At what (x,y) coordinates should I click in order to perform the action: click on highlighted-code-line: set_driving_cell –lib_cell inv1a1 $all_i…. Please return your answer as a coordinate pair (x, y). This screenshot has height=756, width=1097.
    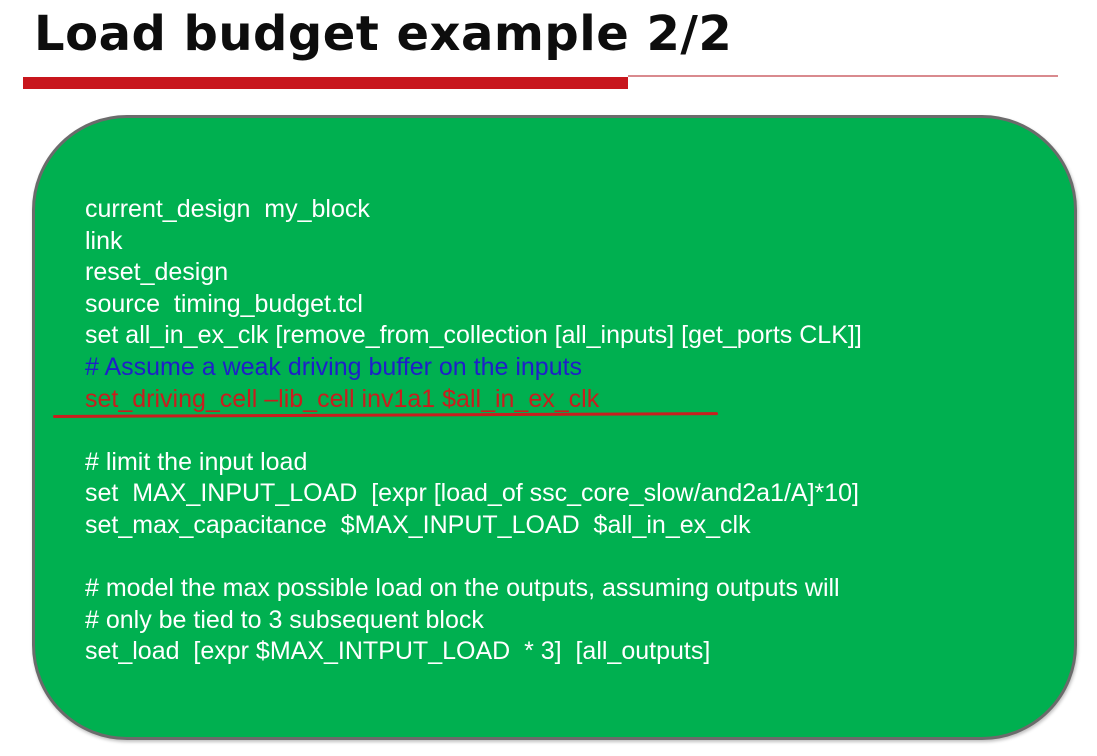
    Looking at the image, I should click on (342, 398).